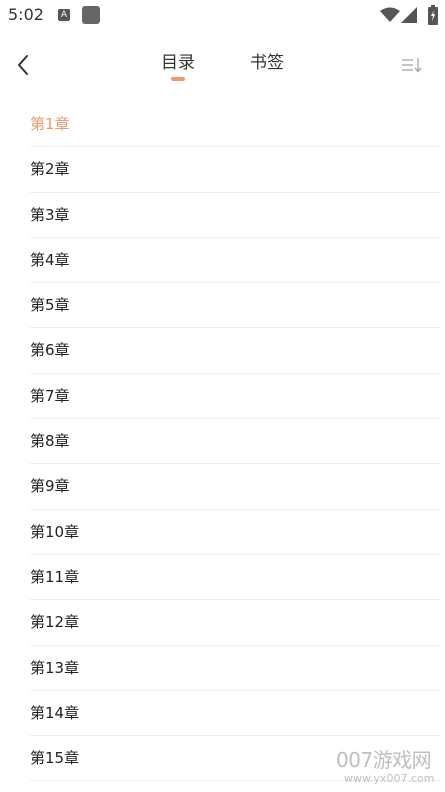  What do you see at coordinates (389, 778) in the screenshot?
I see `watermark-url: www.yx007.com` at bounding box center [389, 778].